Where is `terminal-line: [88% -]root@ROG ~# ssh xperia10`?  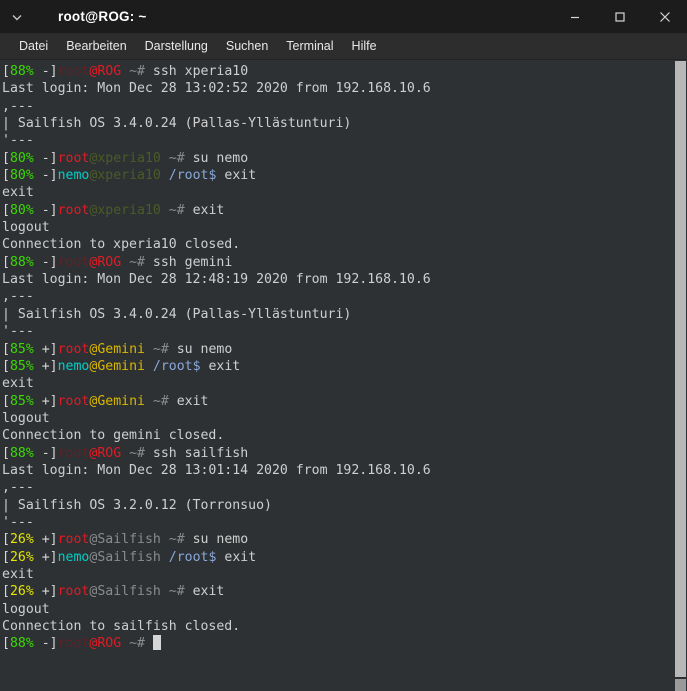
terminal-line: [88% -]root@ROG ~# ssh xperia10 is located at coordinates (337, 71).